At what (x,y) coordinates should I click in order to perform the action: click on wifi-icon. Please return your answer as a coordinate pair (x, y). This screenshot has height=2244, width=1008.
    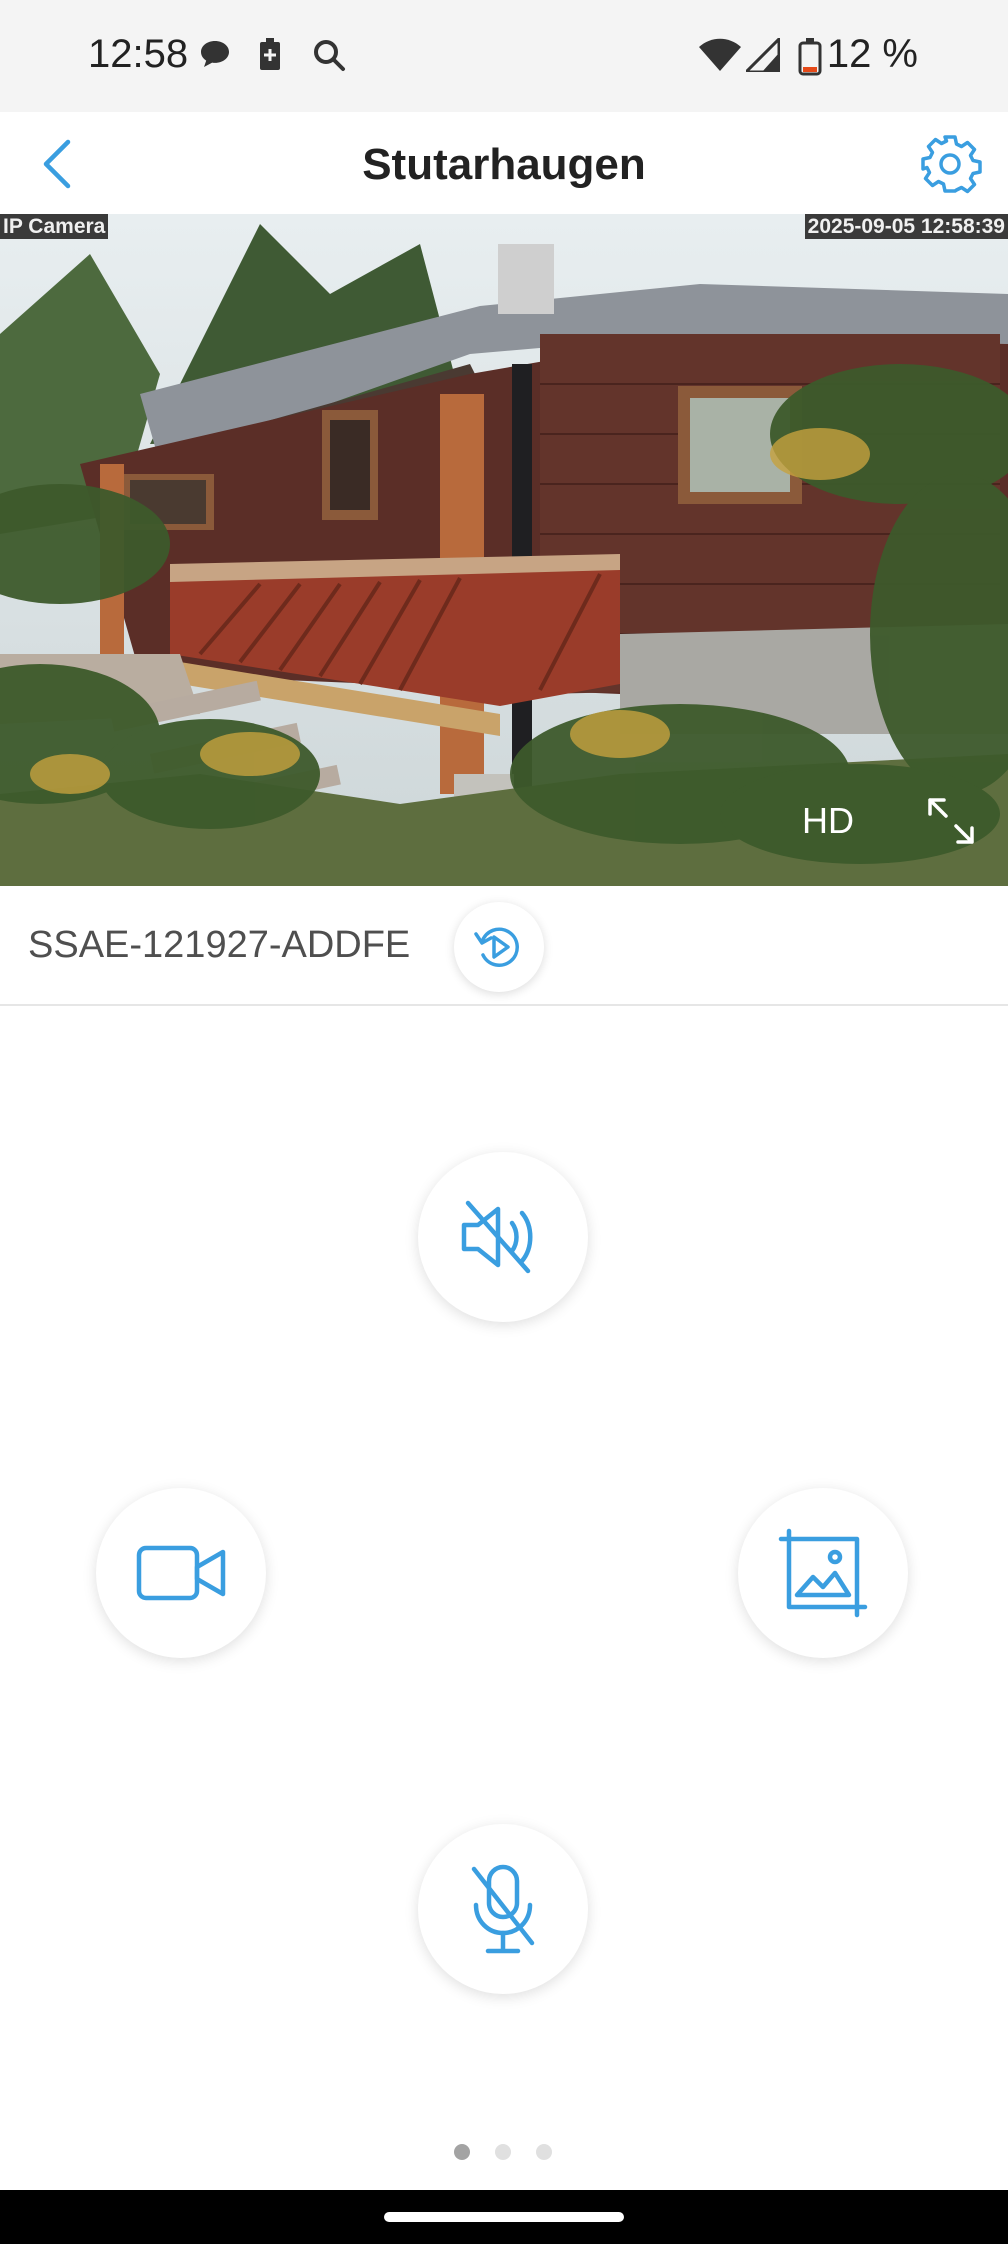
    Looking at the image, I should click on (720, 54).